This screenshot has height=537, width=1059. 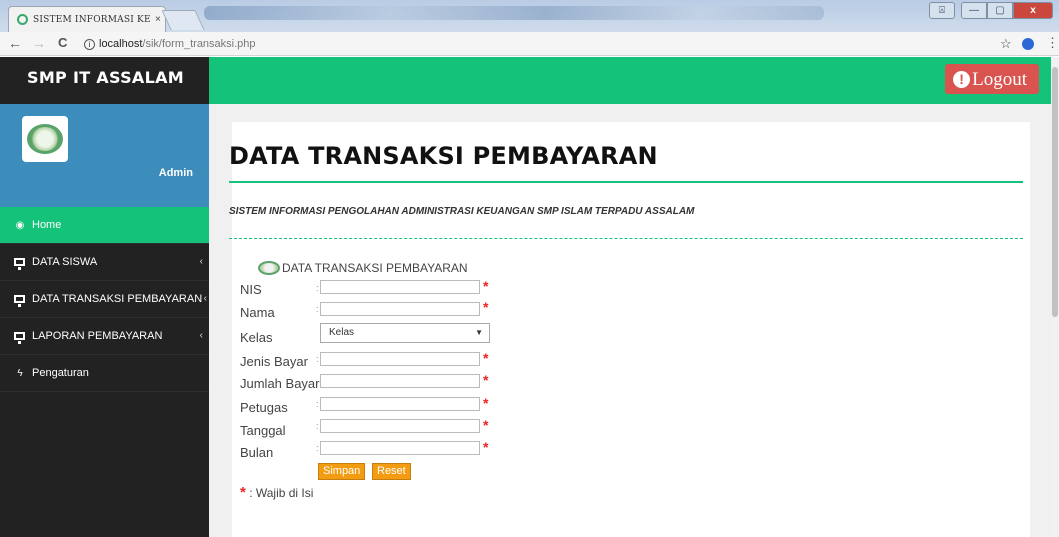 What do you see at coordinates (400, 426) in the screenshot?
I see `tanggal-field` at bounding box center [400, 426].